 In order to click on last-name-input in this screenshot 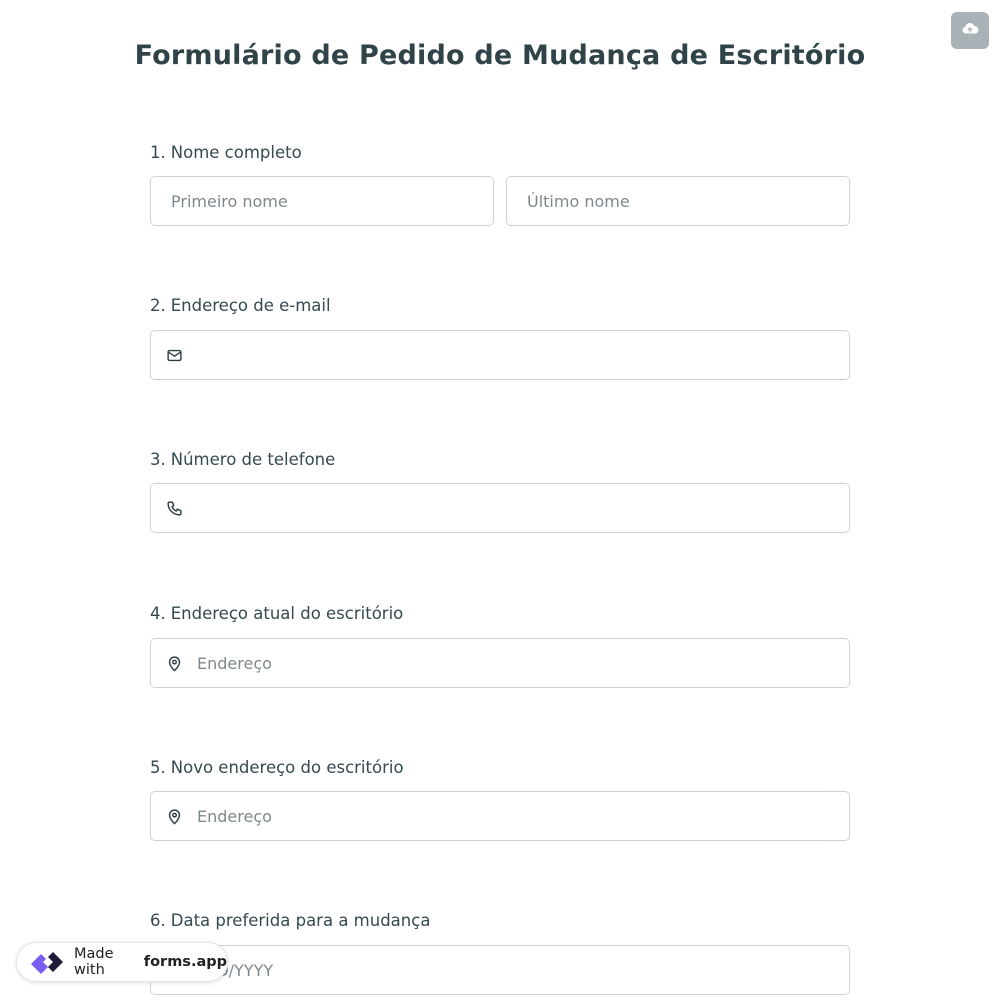, I will do `click(688, 201)`.